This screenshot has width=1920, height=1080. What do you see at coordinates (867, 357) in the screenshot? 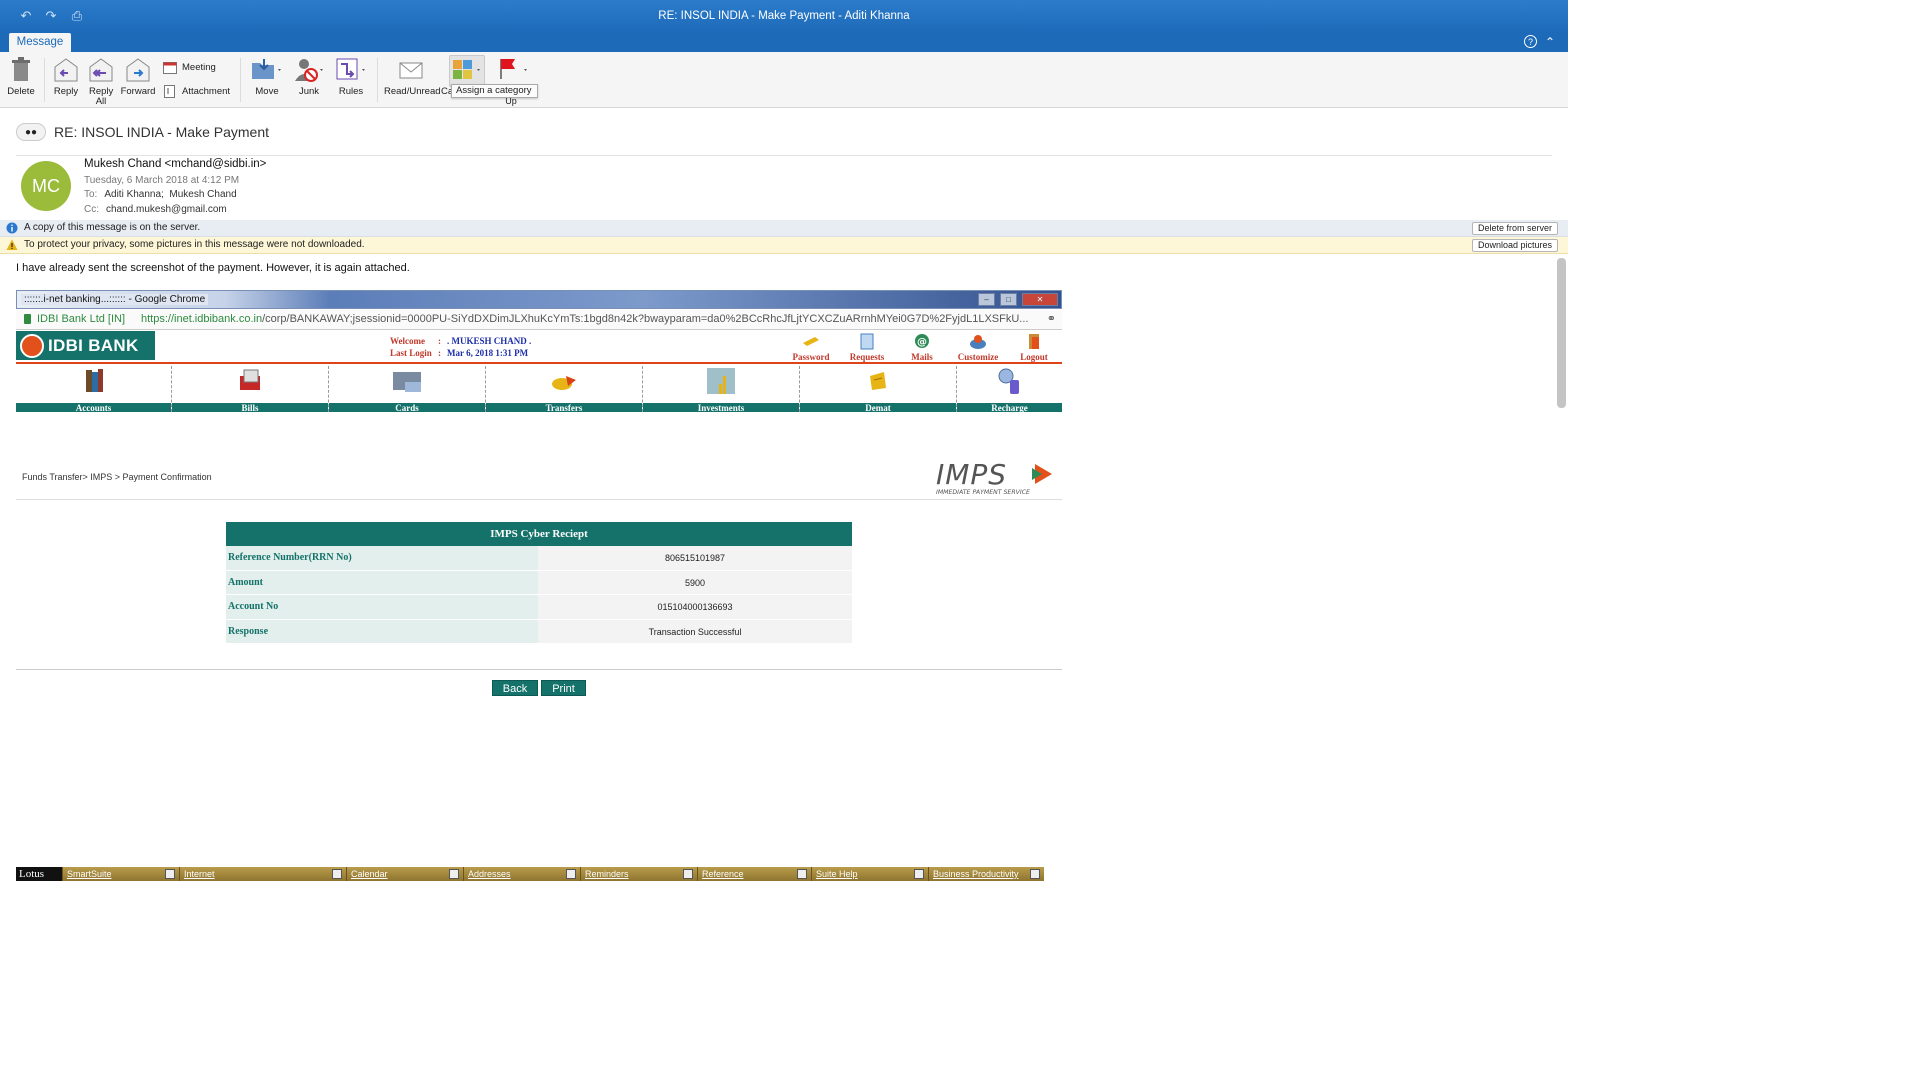
I see `topnav-requests-label: Requests` at bounding box center [867, 357].